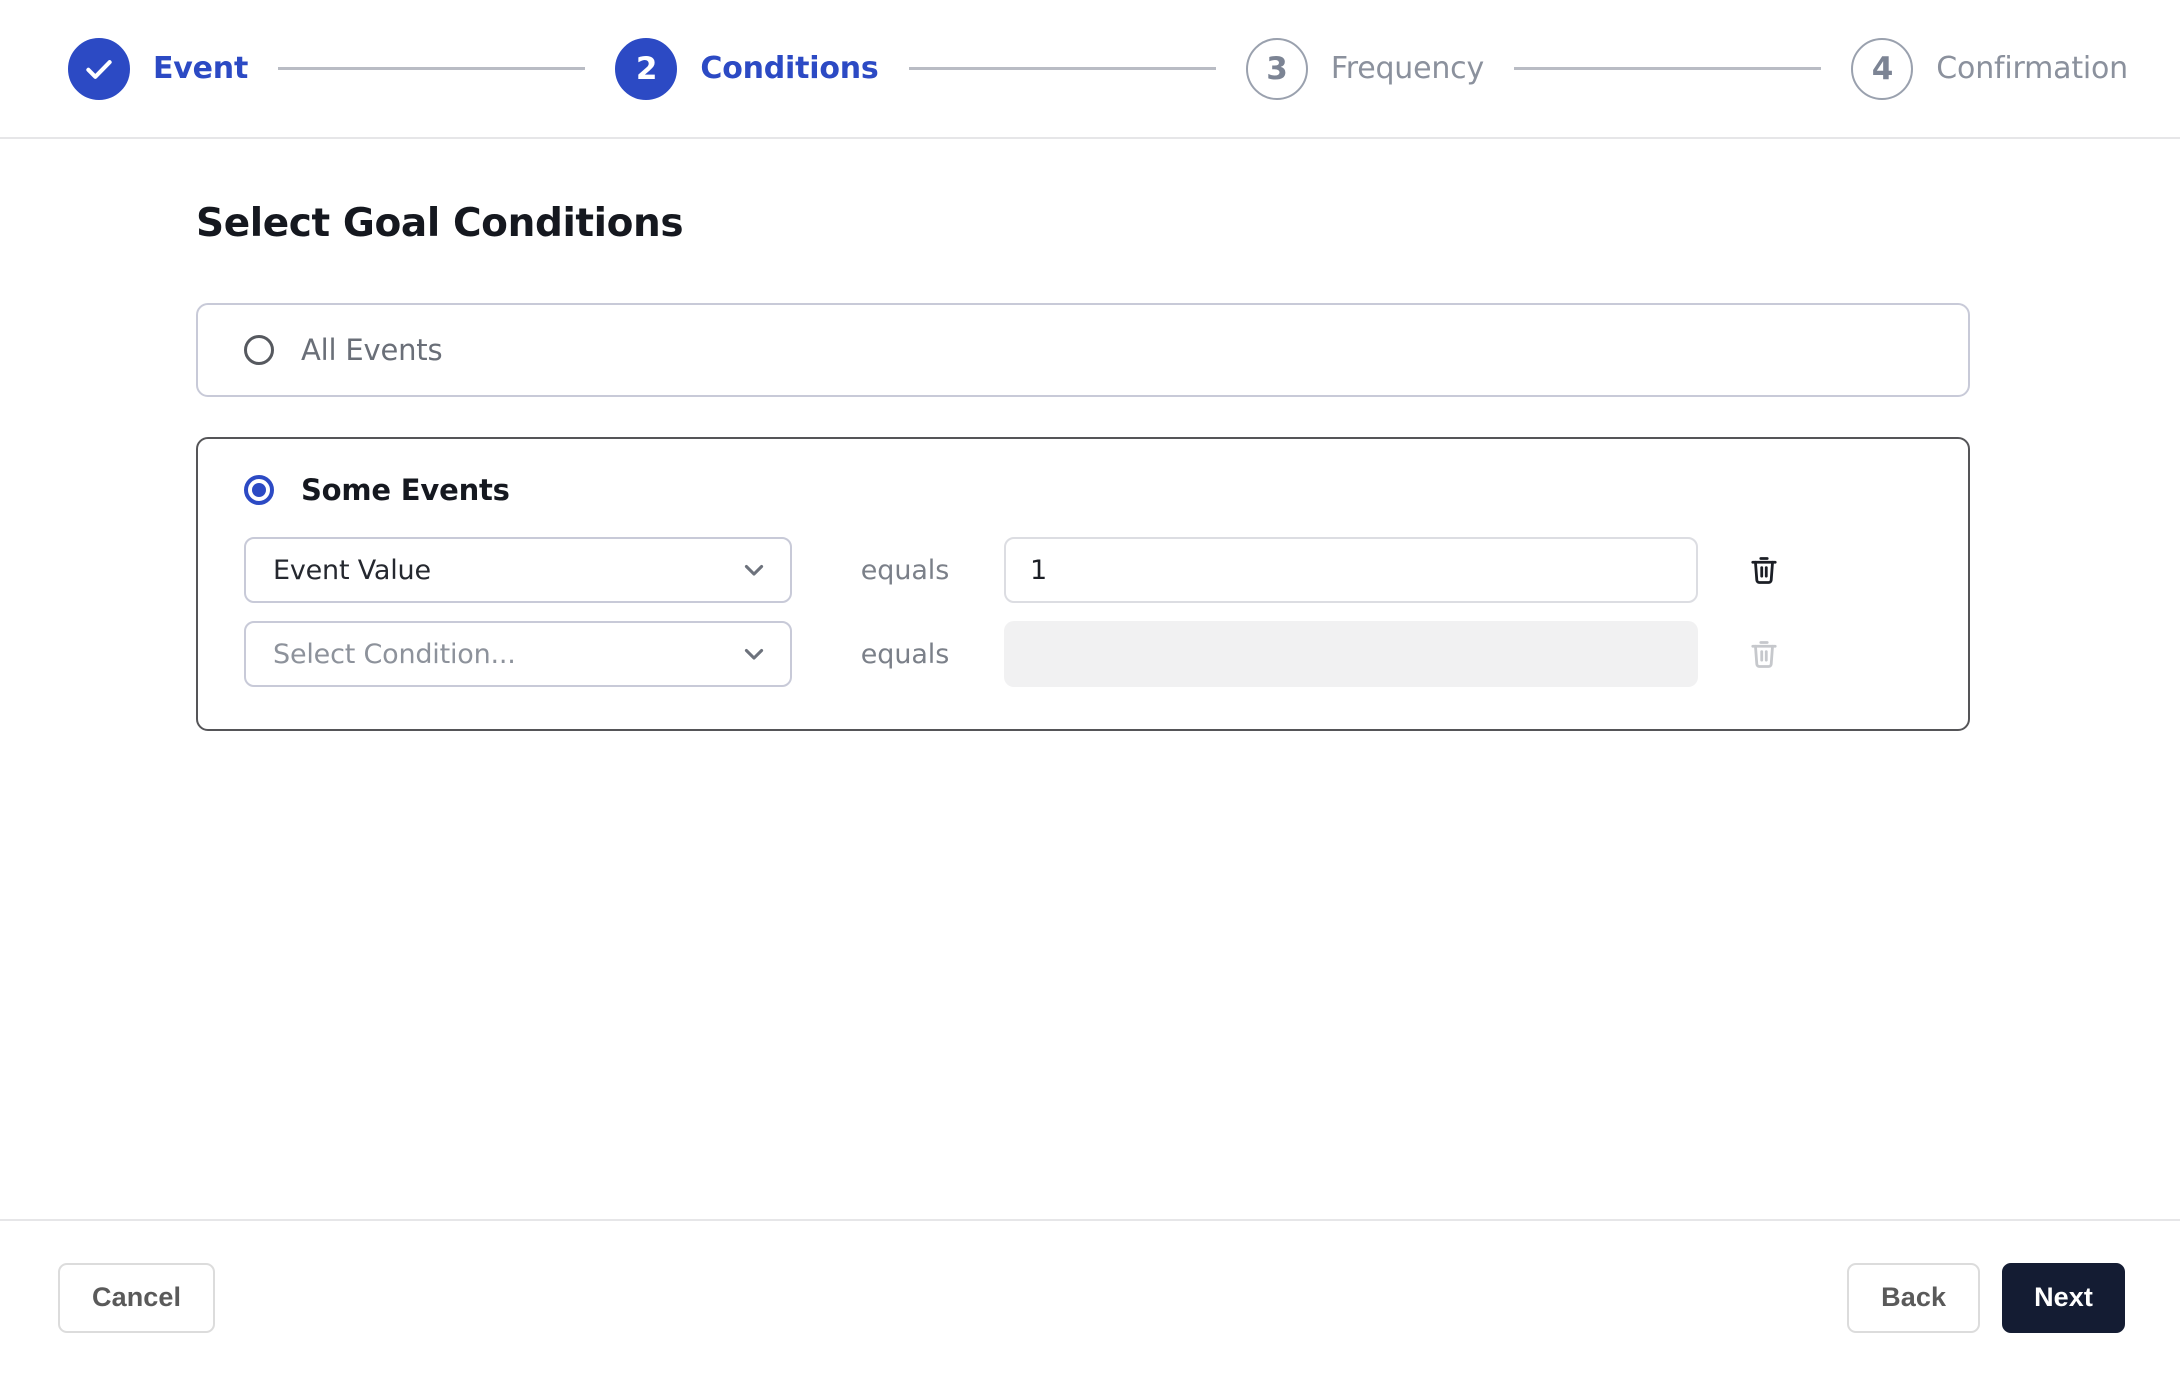 This screenshot has height=1374, width=2180. What do you see at coordinates (1986, 1297) in the screenshot?
I see `footer-actions: Back Next` at bounding box center [1986, 1297].